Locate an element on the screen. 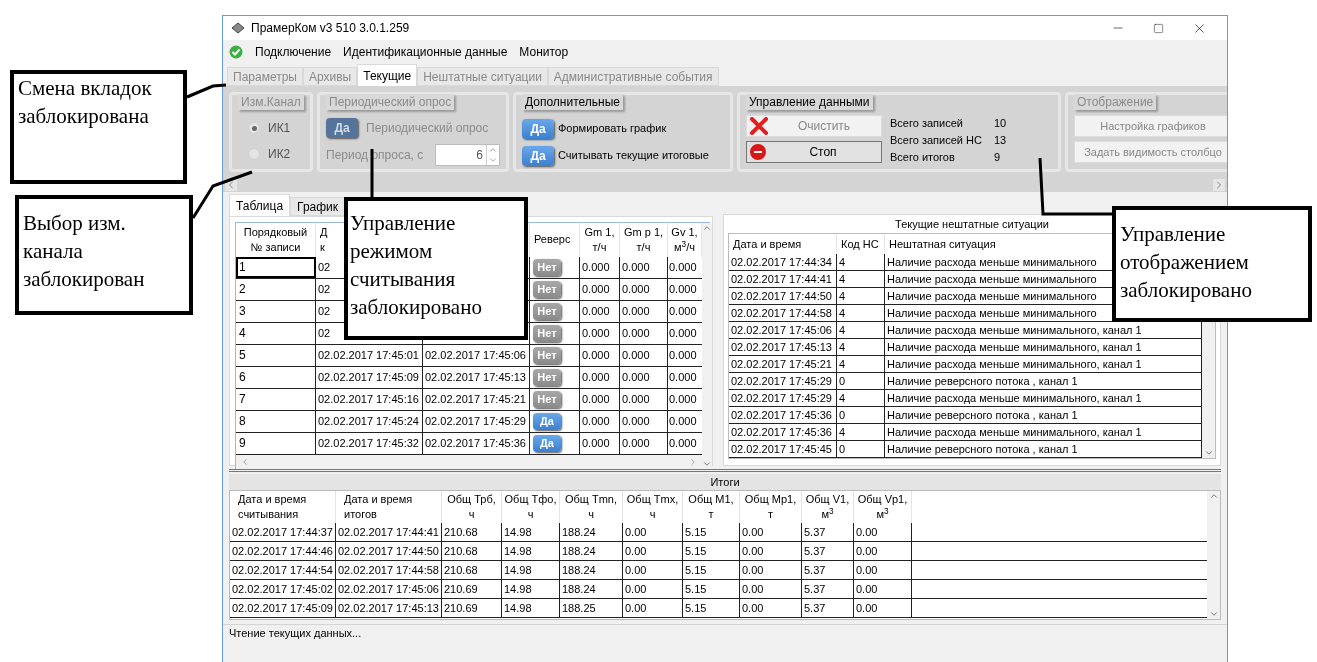 This screenshot has height=662, width=1317. group-title: Дополнительные is located at coordinates (572, 102).